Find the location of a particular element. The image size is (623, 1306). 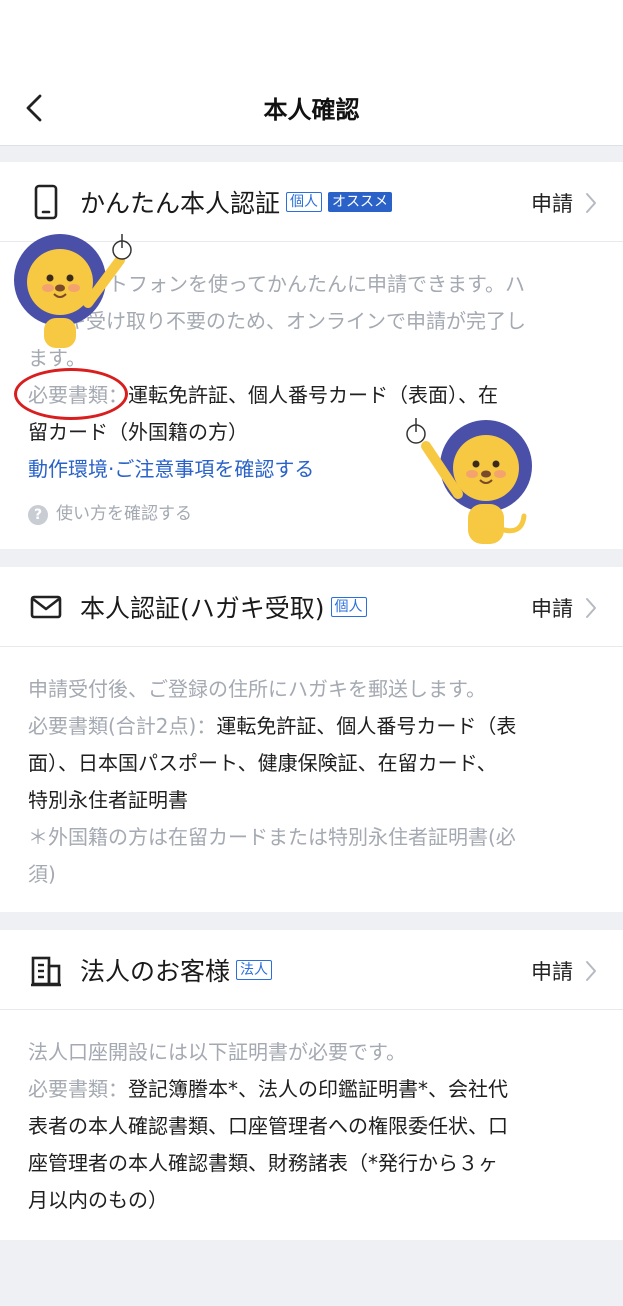

required-docs-label: 必要書類(合計2点)： is located at coordinates (122, 726).